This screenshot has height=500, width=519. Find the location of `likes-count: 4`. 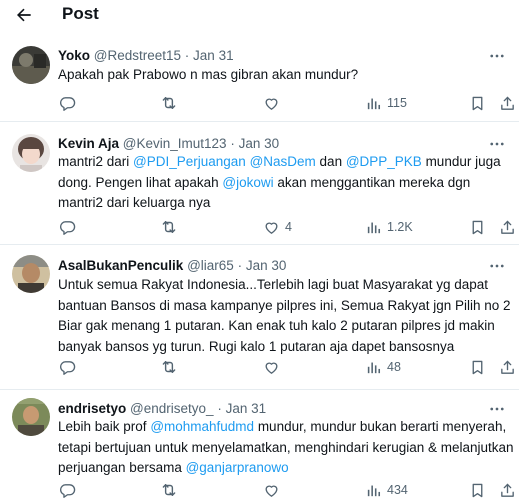

likes-count: 4 is located at coordinates (288, 227).